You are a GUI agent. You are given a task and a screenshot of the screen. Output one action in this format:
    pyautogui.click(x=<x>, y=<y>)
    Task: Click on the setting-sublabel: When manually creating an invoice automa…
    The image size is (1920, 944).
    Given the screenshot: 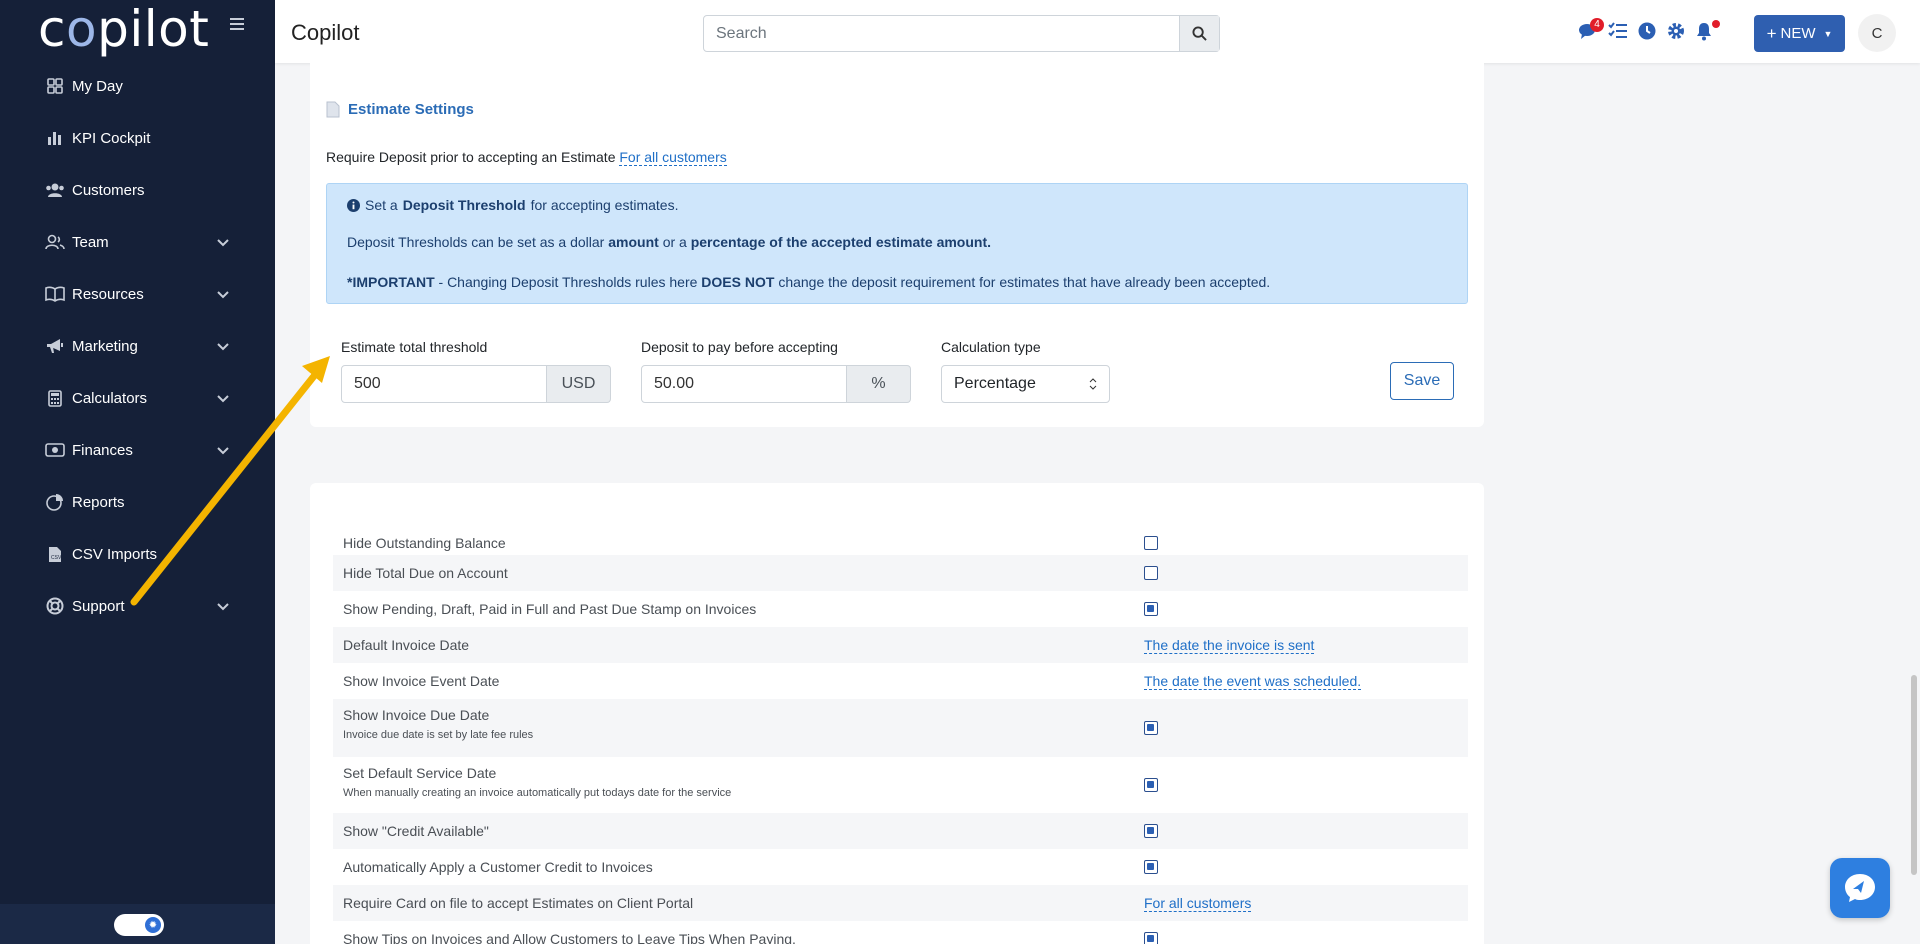 What is the action you would take?
    pyautogui.click(x=537, y=793)
    